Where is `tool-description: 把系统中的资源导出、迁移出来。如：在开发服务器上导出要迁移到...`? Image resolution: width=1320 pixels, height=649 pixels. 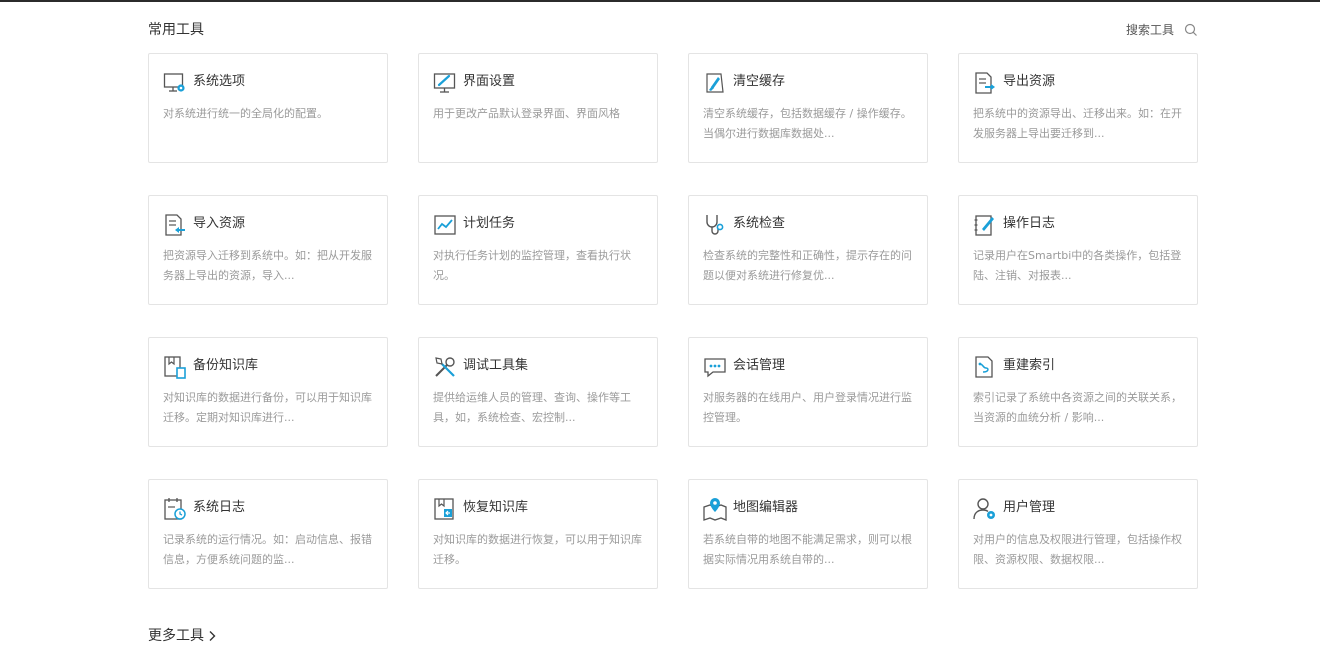 tool-description: 把系统中的资源导出、迁移出来。如：在开发服务器上导出要迁移到... is located at coordinates (1077, 123).